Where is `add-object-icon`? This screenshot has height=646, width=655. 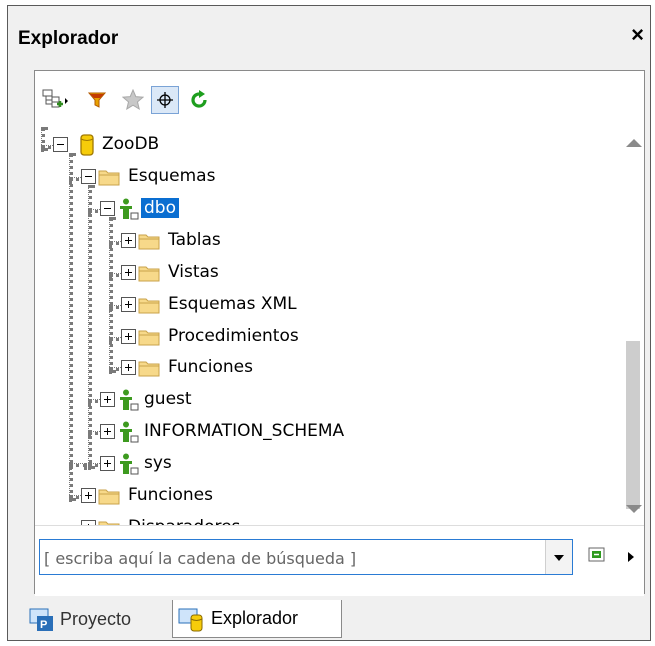
add-object-icon is located at coordinates (55, 98).